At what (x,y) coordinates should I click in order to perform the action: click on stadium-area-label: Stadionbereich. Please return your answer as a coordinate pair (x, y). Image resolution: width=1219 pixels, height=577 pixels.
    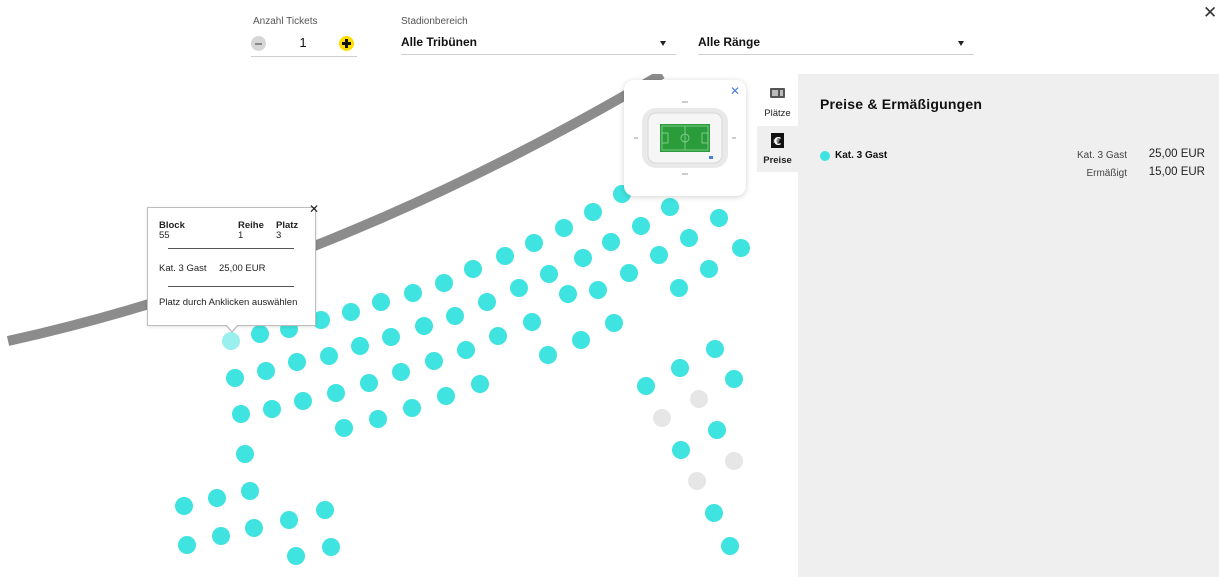
    Looking at the image, I should click on (434, 21).